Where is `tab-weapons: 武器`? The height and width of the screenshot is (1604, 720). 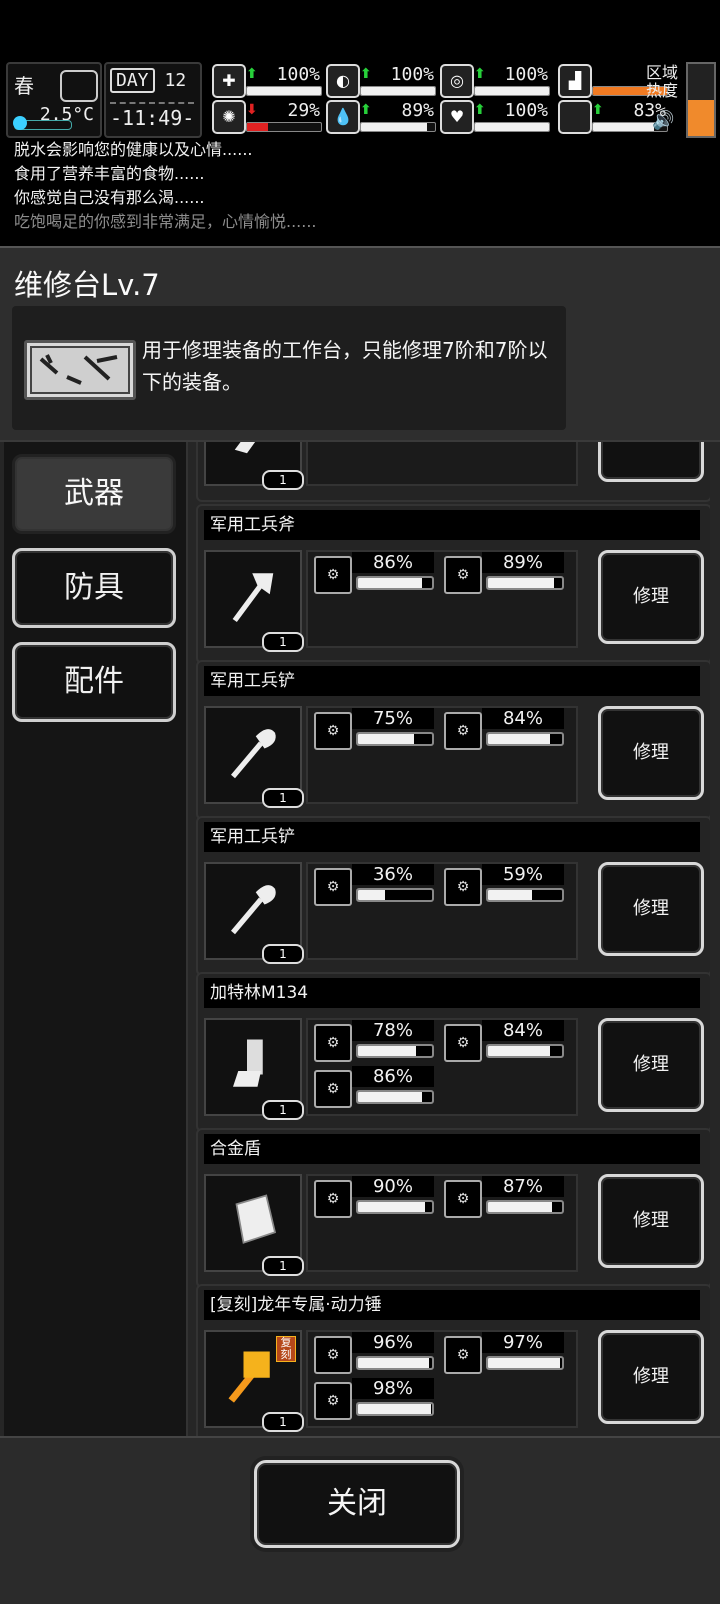 tab-weapons: 武器 is located at coordinates (94, 494).